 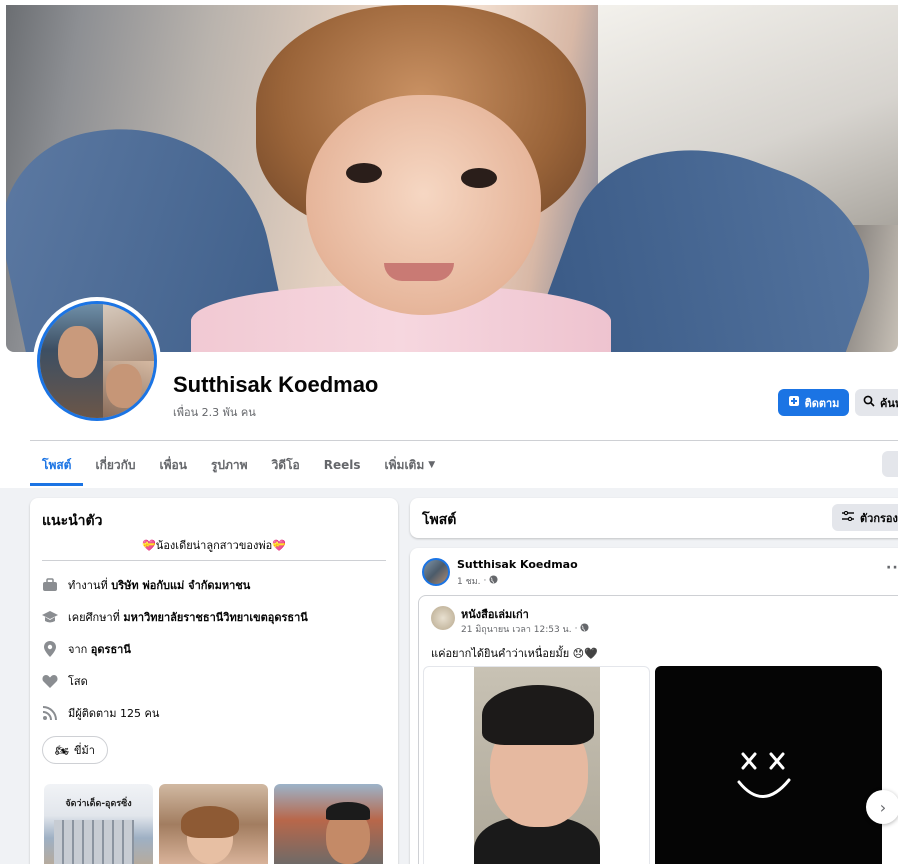 What do you see at coordinates (469, 581) in the screenshot?
I see `post-time: 1 ชม.` at bounding box center [469, 581].